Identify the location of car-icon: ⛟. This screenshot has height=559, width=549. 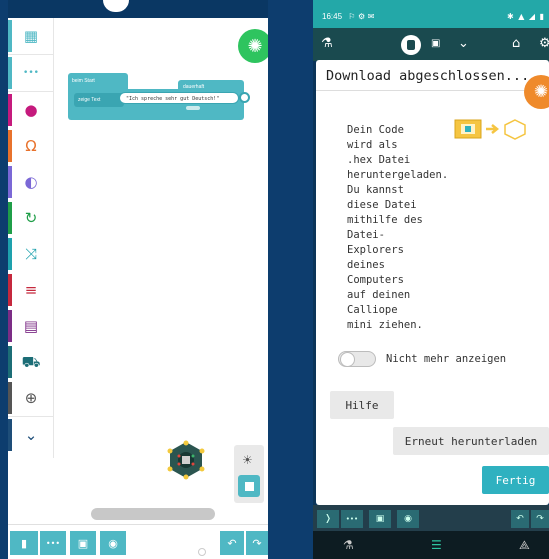
(31, 361).